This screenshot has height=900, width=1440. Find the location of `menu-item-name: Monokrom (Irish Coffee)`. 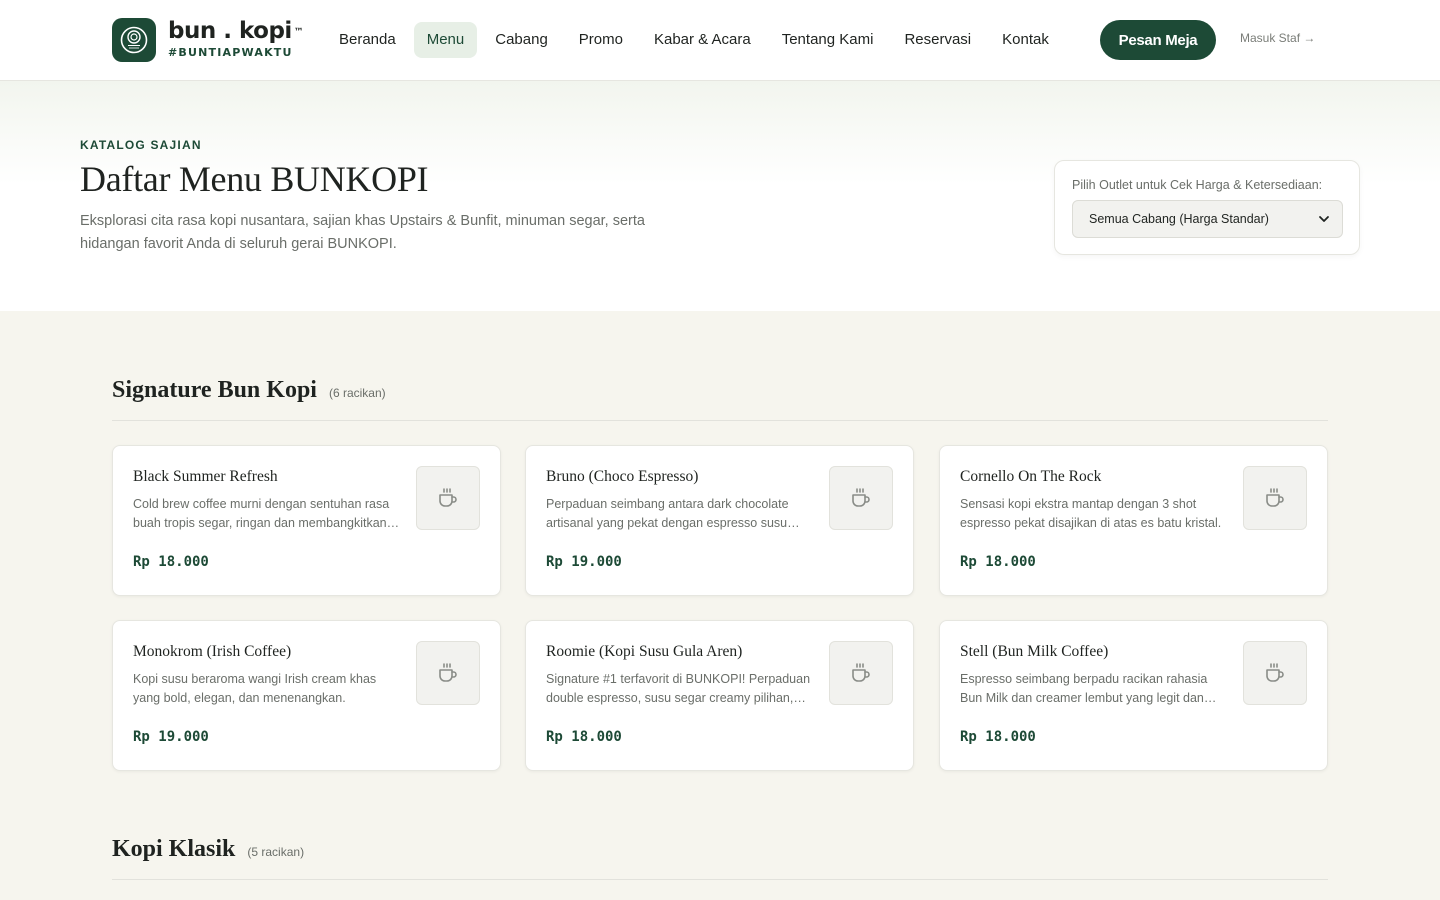

menu-item-name: Monokrom (Irish Coffee) is located at coordinates (212, 651).